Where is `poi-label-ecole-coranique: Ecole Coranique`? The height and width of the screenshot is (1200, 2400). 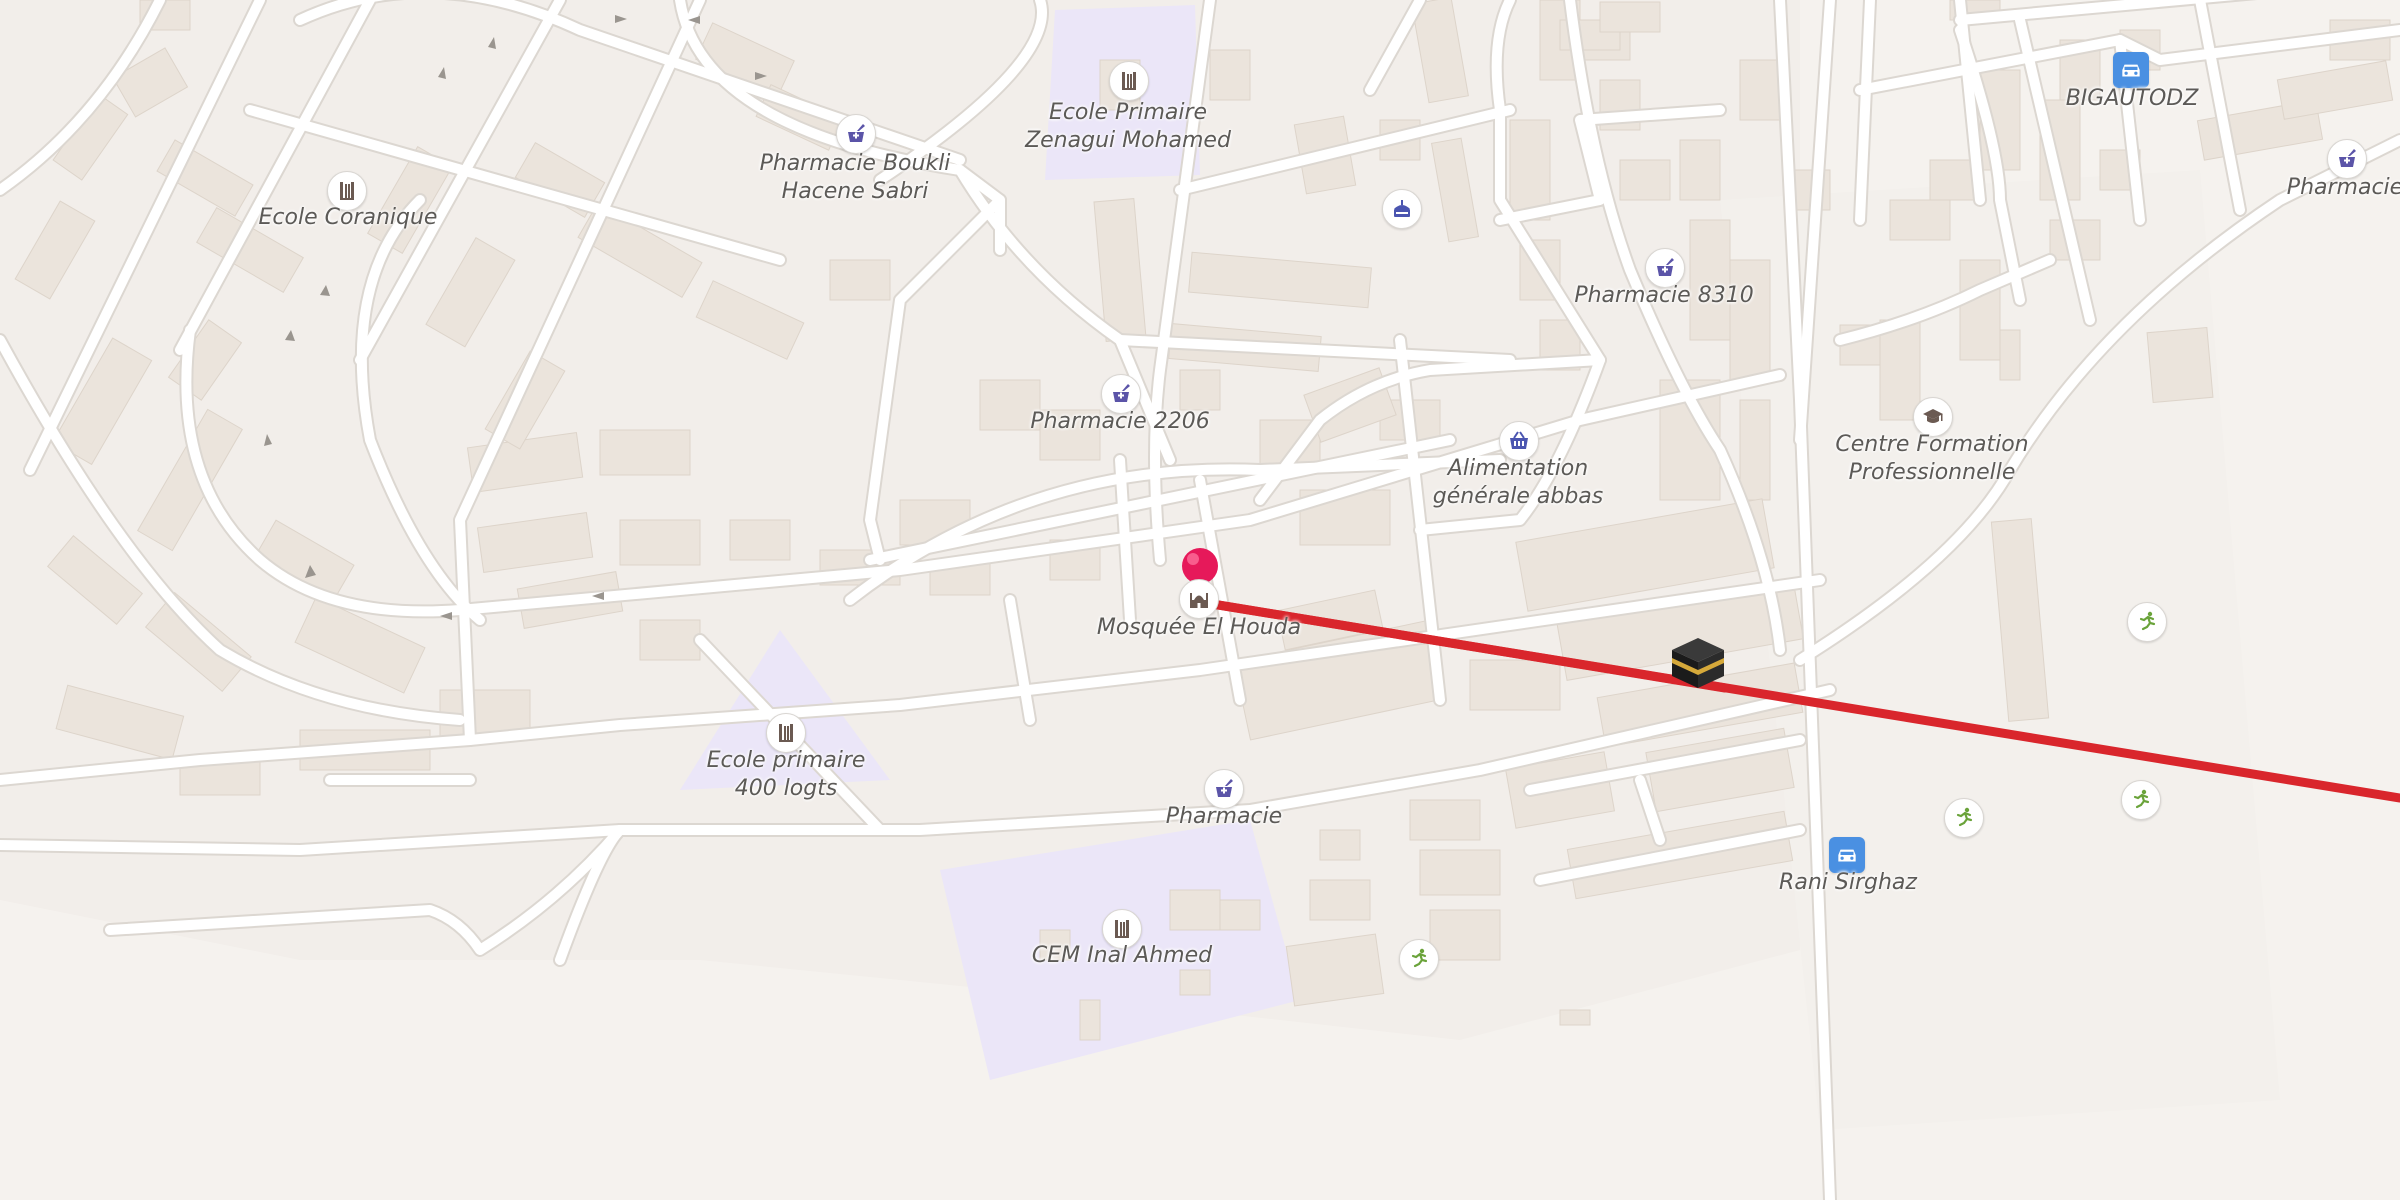
poi-label-ecole-coranique: Ecole Coranique is located at coordinates (348, 218).